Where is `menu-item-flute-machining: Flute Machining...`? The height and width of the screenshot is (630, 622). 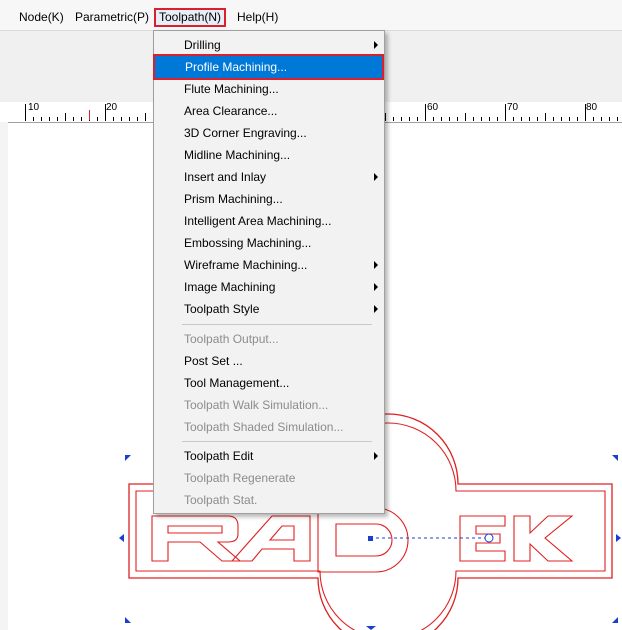 menu-item-flute-machining: Flute Machining... is located at coordinates (269, 89).